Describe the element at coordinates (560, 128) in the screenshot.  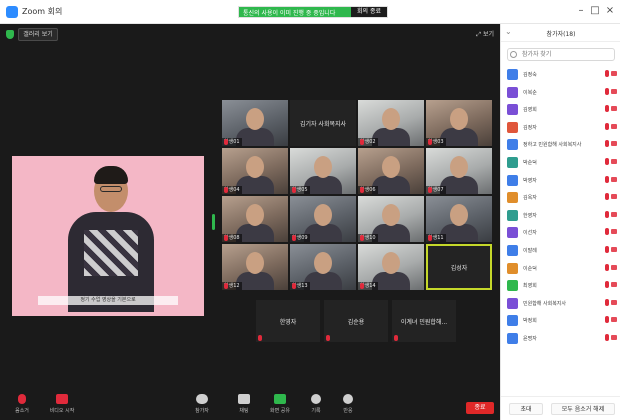
I see `participant-row: 김정자` at that location.